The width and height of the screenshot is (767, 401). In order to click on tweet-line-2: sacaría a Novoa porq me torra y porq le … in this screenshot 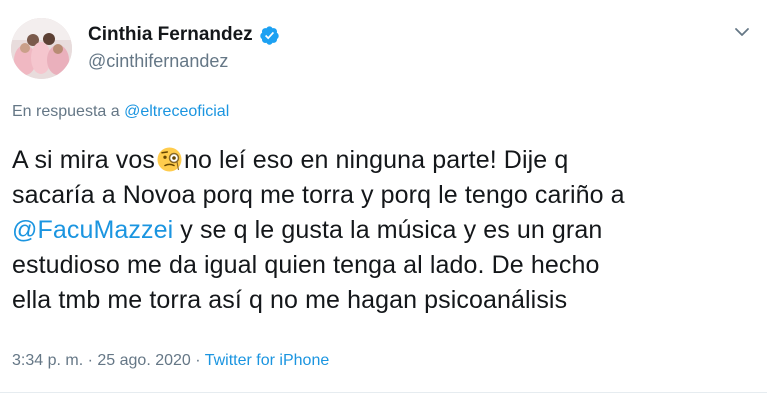, I will do `click(318, 195)`.